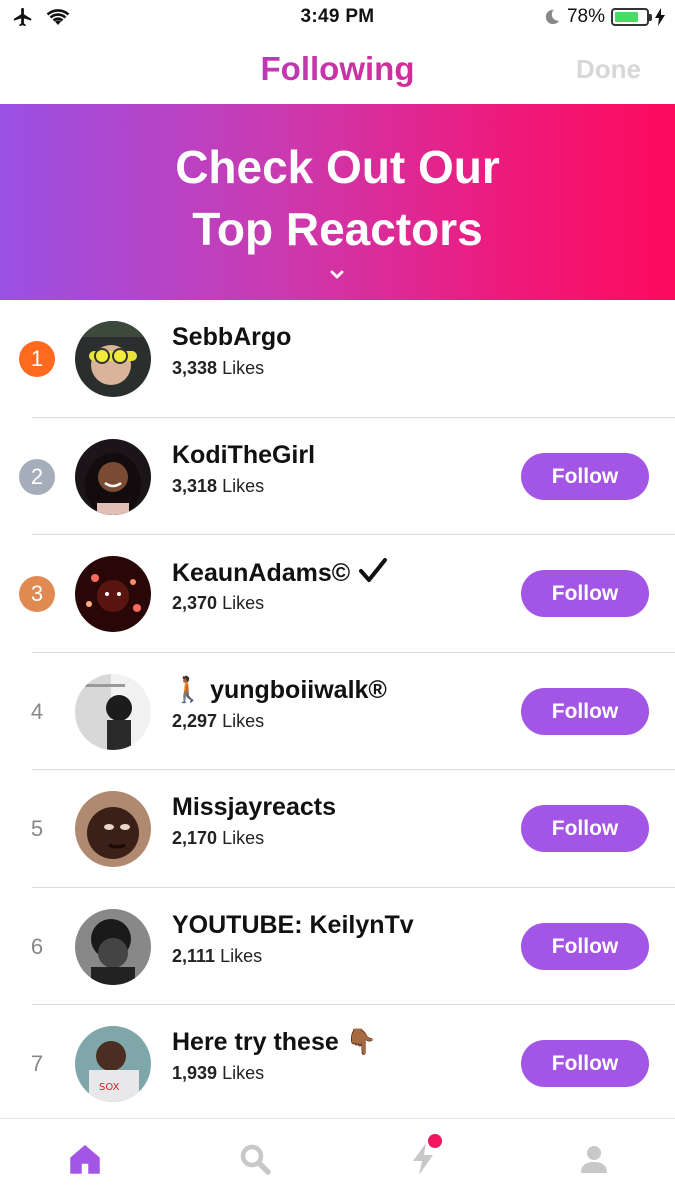  I want to click on status-right: 78%, so click(604, 17).